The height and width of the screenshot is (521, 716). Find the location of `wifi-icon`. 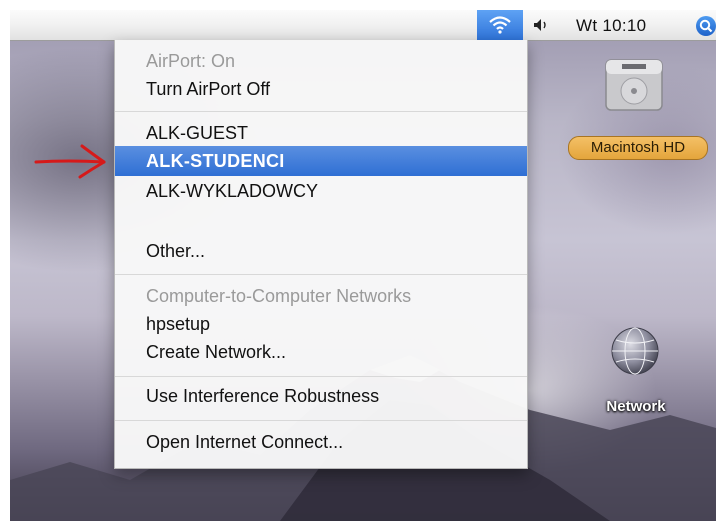

wifi-icon is located at coordinates (500, 25).